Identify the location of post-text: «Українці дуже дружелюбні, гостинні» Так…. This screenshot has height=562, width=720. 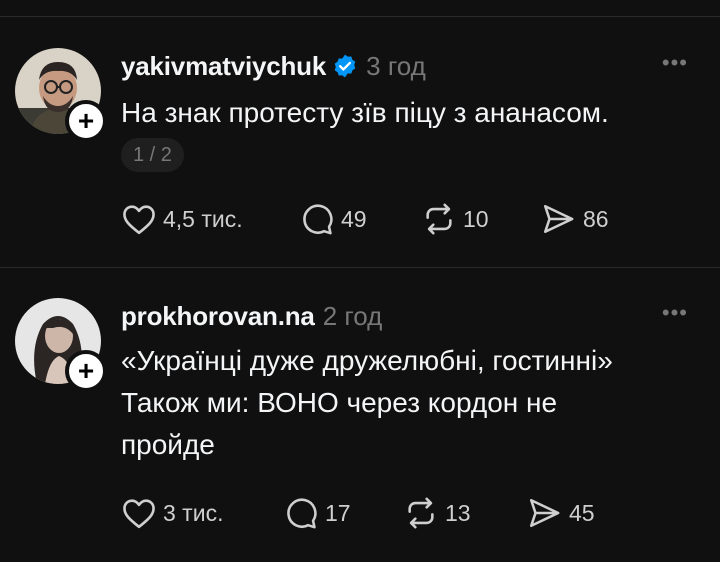
(367, 402).